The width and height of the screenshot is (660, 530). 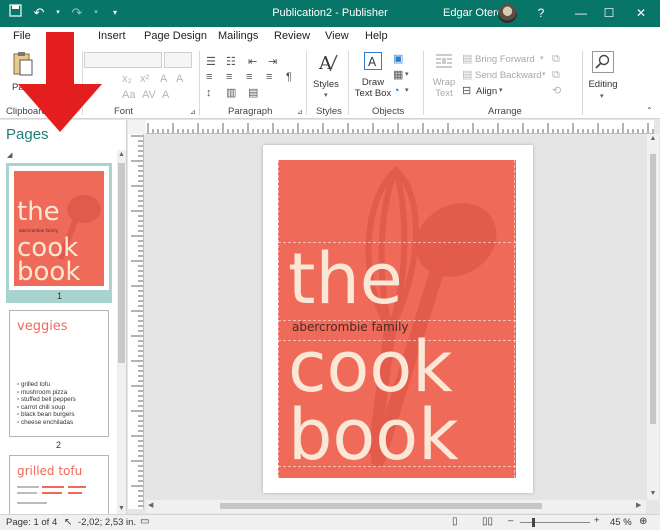 What do you see at coordinates (505, 59) in the screenshot?
I see `bring-forward-button: Bring Forward` at bounding box center [505, 59].